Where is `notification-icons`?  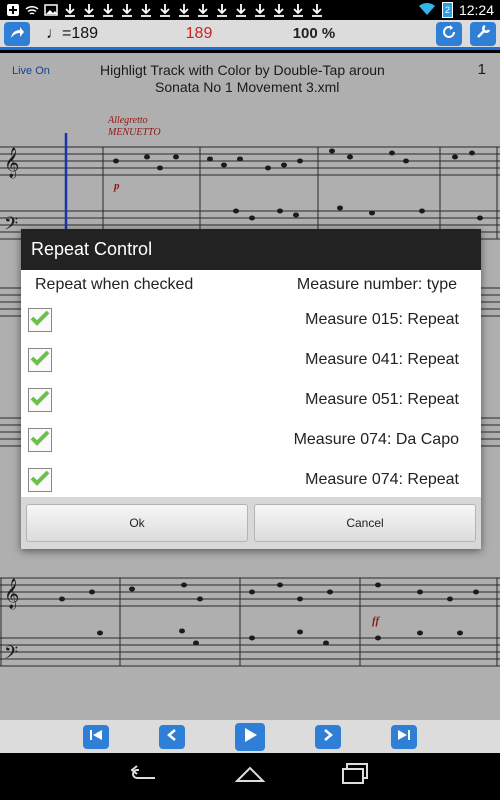 notification-icons is located at coordinates (165, 10).